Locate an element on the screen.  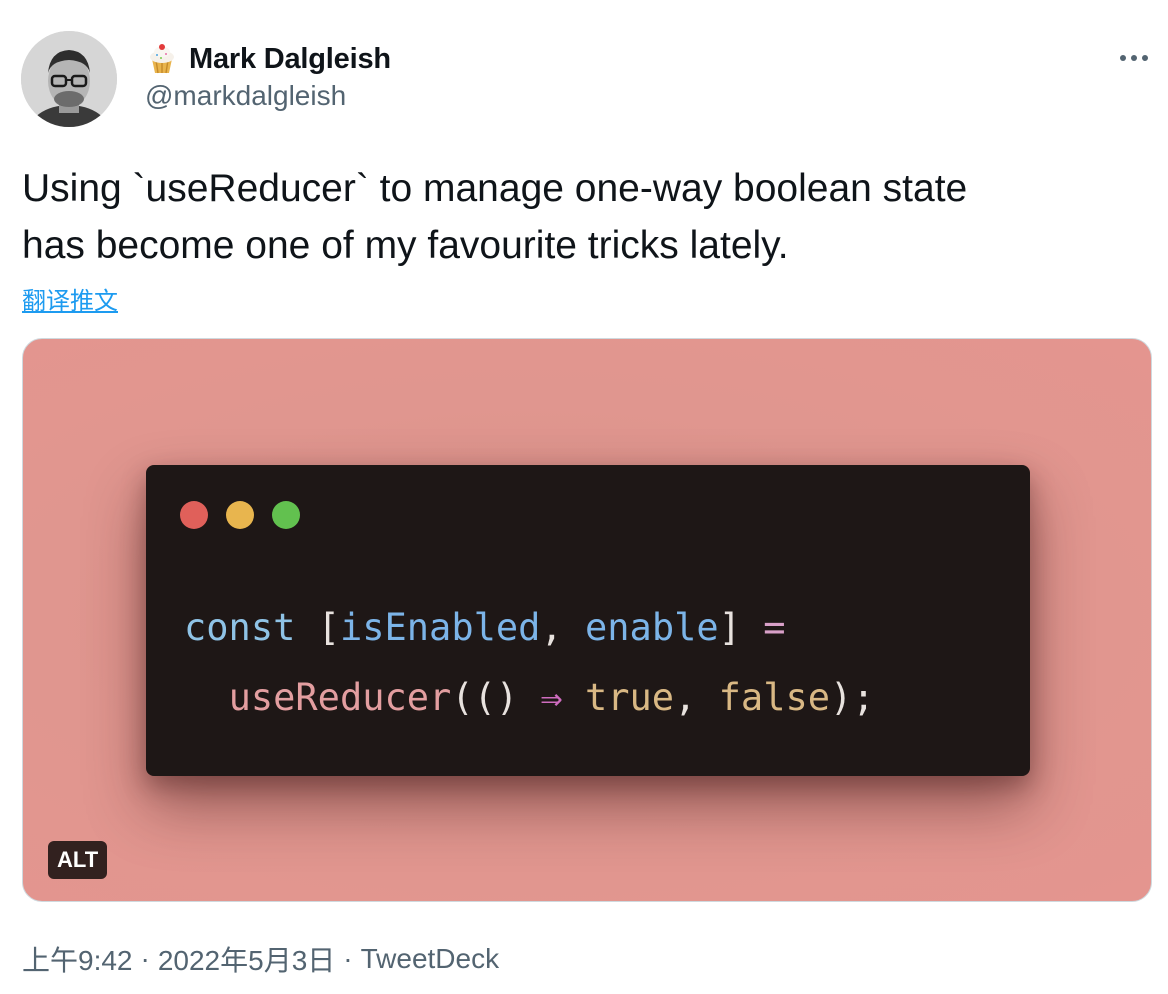
code-arrow: ⇒ is located at coordinates (551, 697).